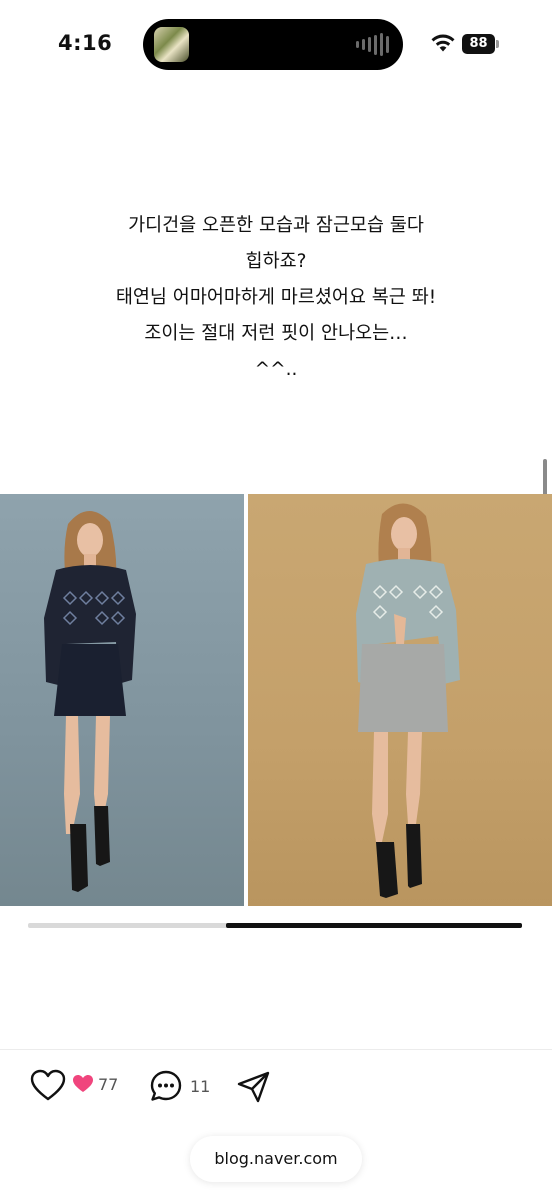 The width and height of the screenshot is (552, 1200). I want to click on post-action-bar: 77 11, so click(276, 1087).